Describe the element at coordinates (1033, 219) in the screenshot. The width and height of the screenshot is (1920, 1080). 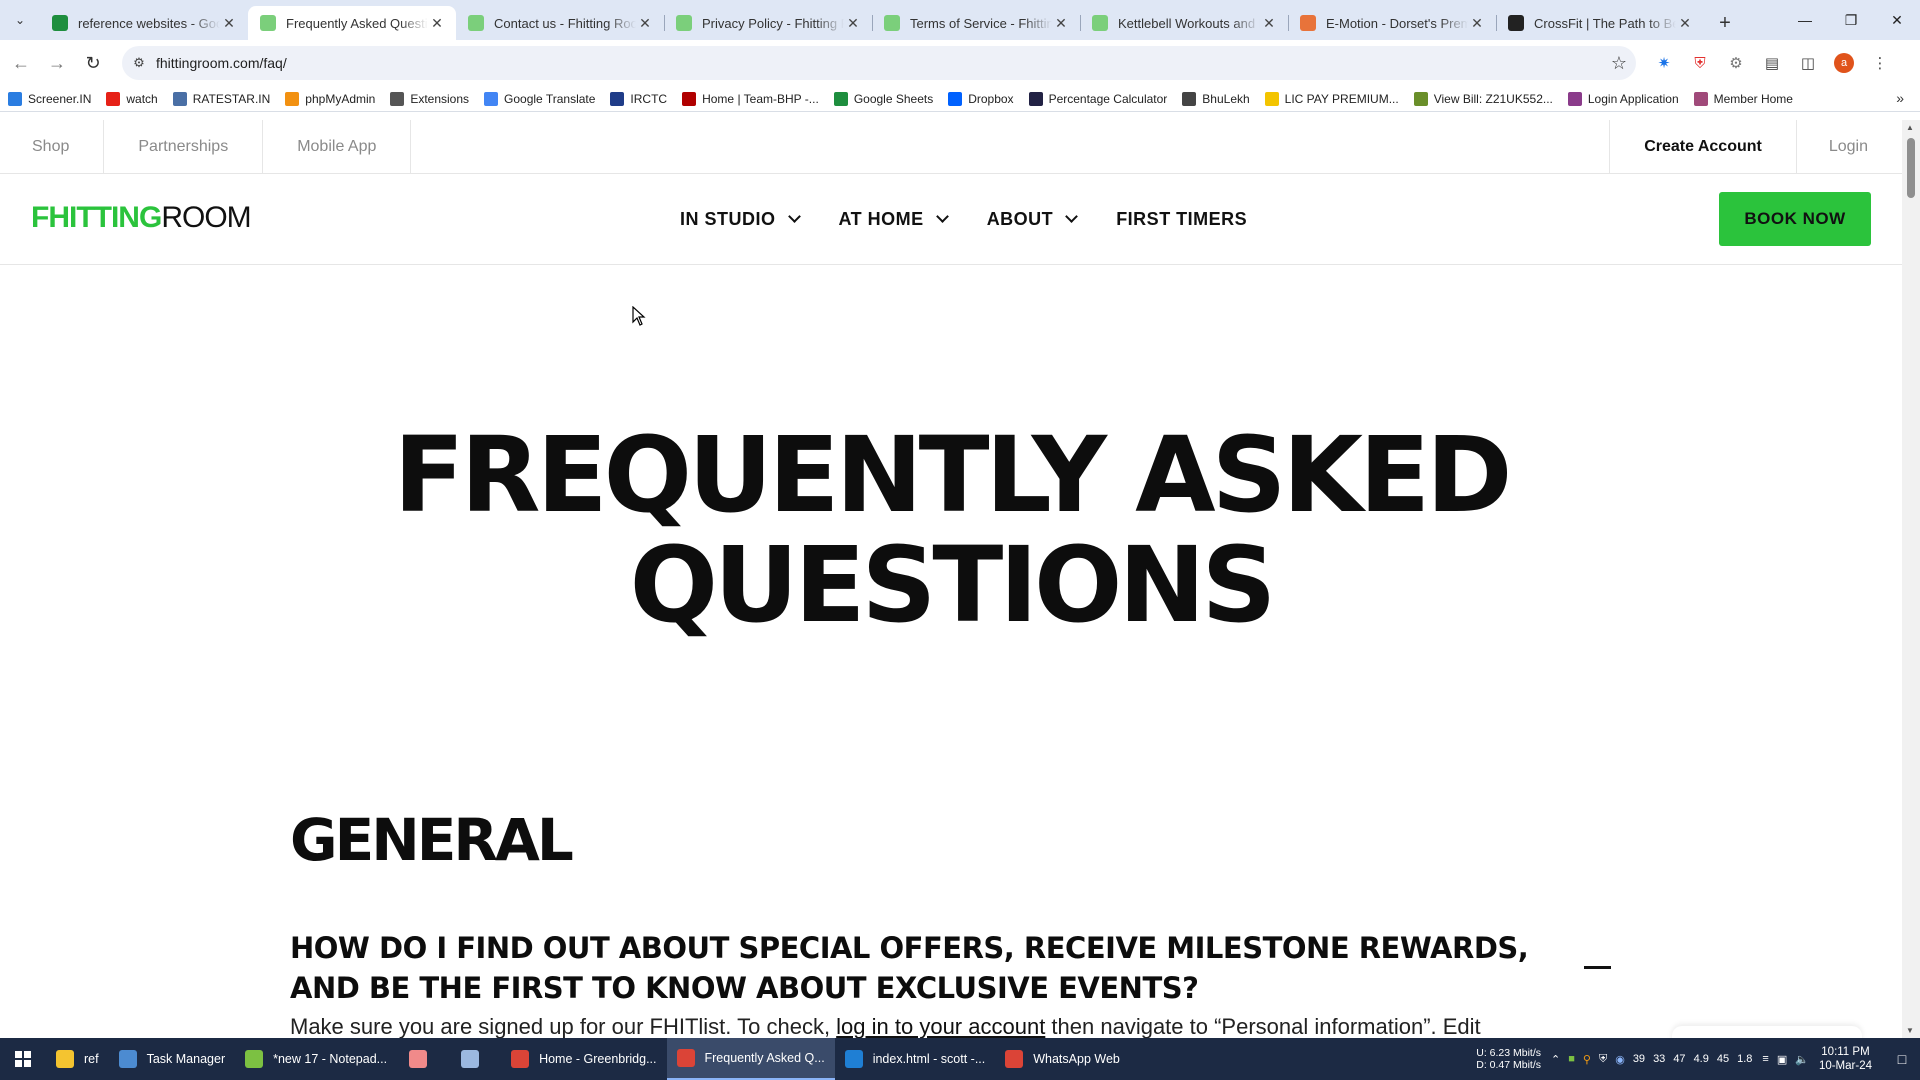
I see `nav-item-about: ABOUT` at that location.